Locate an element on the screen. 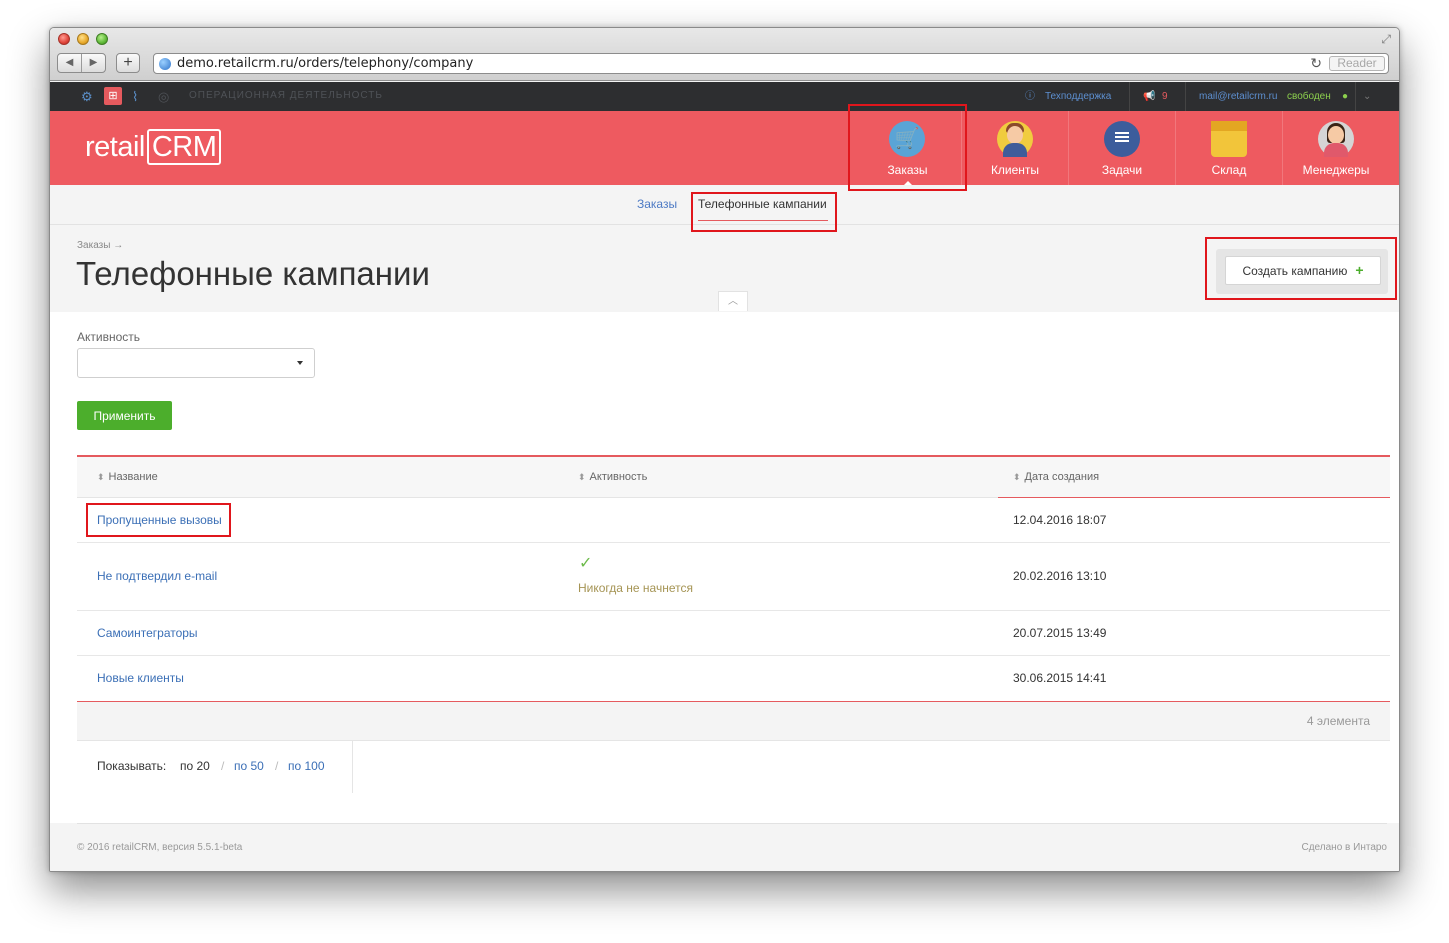  reader-button: Reader is located at coordinates (1357, 63).